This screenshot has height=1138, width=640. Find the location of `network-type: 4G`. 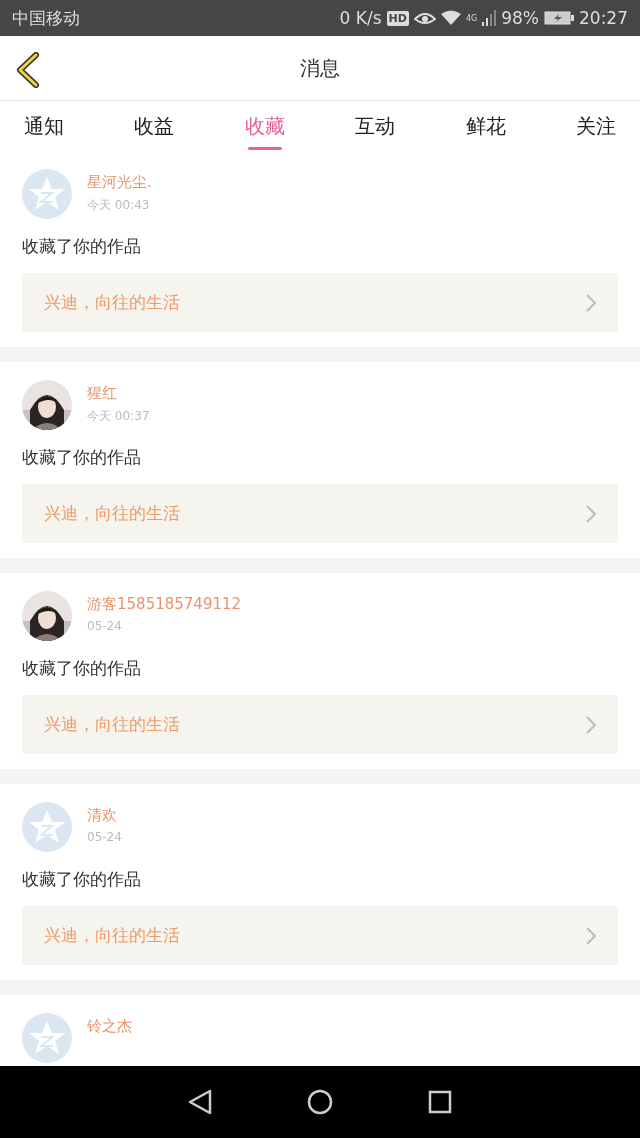

network-type: 4G is located at coordinates (471, 18).